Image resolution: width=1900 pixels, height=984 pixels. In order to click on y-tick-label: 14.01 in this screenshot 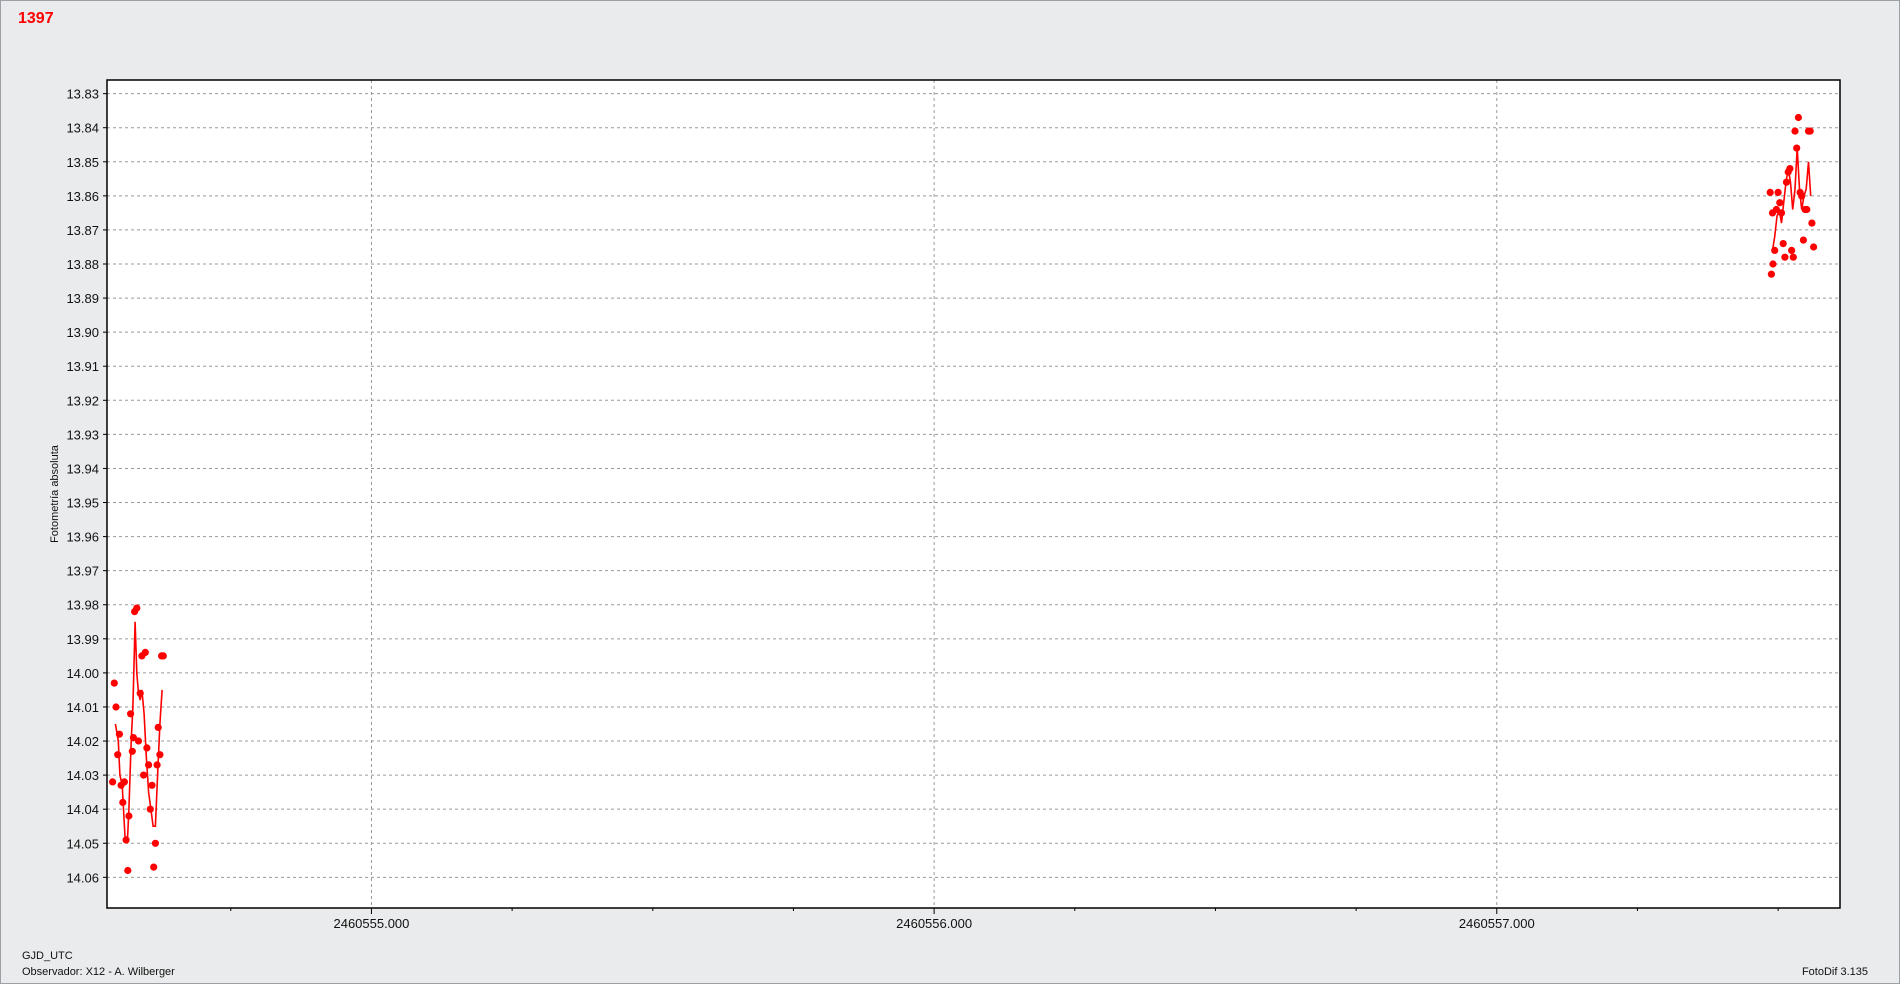, I will do `click(82, 707)`.